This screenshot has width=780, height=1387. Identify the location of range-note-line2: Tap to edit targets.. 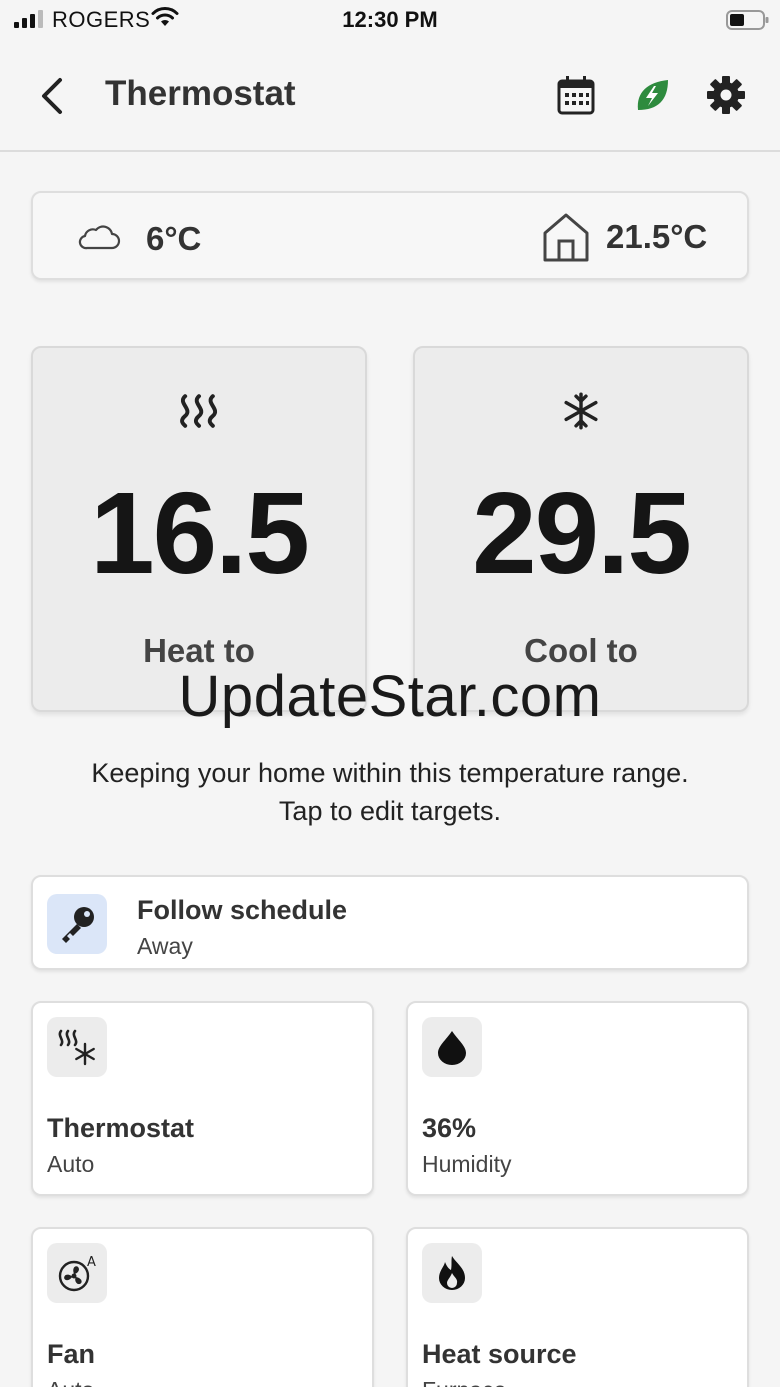
(390, 811).